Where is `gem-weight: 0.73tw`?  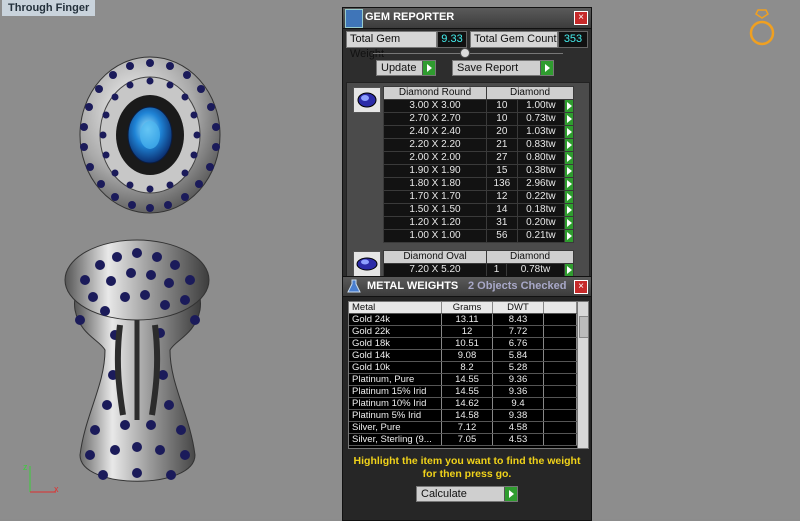
gem-weight: 0.73tw is located at coordinates (541, 119).